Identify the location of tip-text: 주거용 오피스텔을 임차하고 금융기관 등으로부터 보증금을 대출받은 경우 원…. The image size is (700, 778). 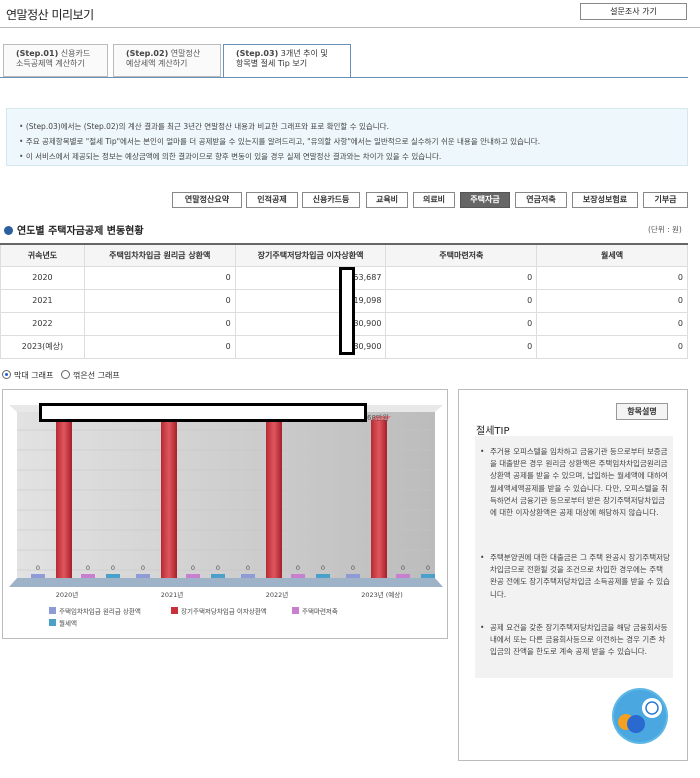
(579, 482).